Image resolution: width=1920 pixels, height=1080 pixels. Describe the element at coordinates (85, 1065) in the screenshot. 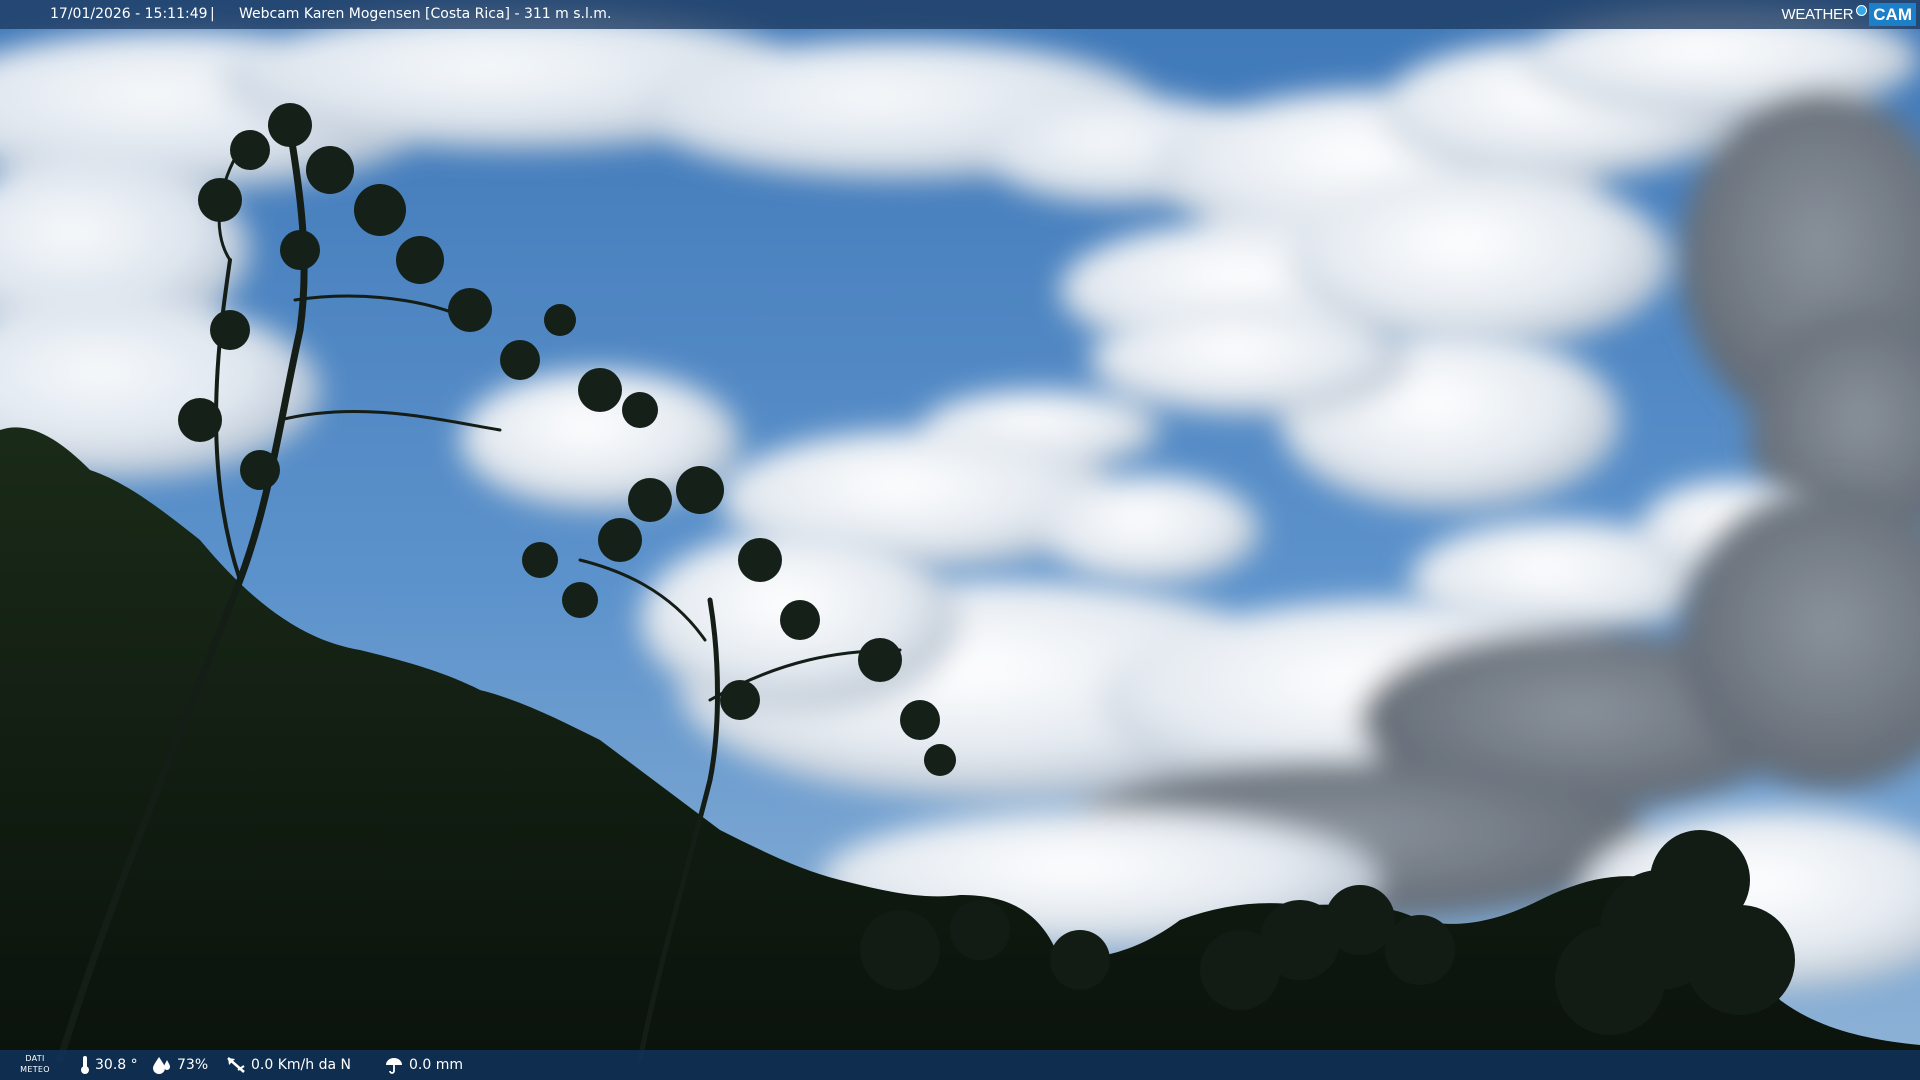

I see `thermometer-icon` at that location.